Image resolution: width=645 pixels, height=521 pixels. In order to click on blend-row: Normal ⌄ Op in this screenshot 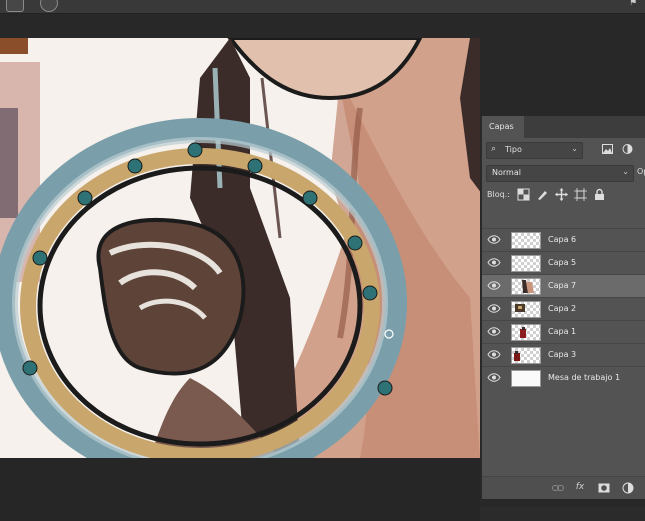, I will do `click(563, 172)`.